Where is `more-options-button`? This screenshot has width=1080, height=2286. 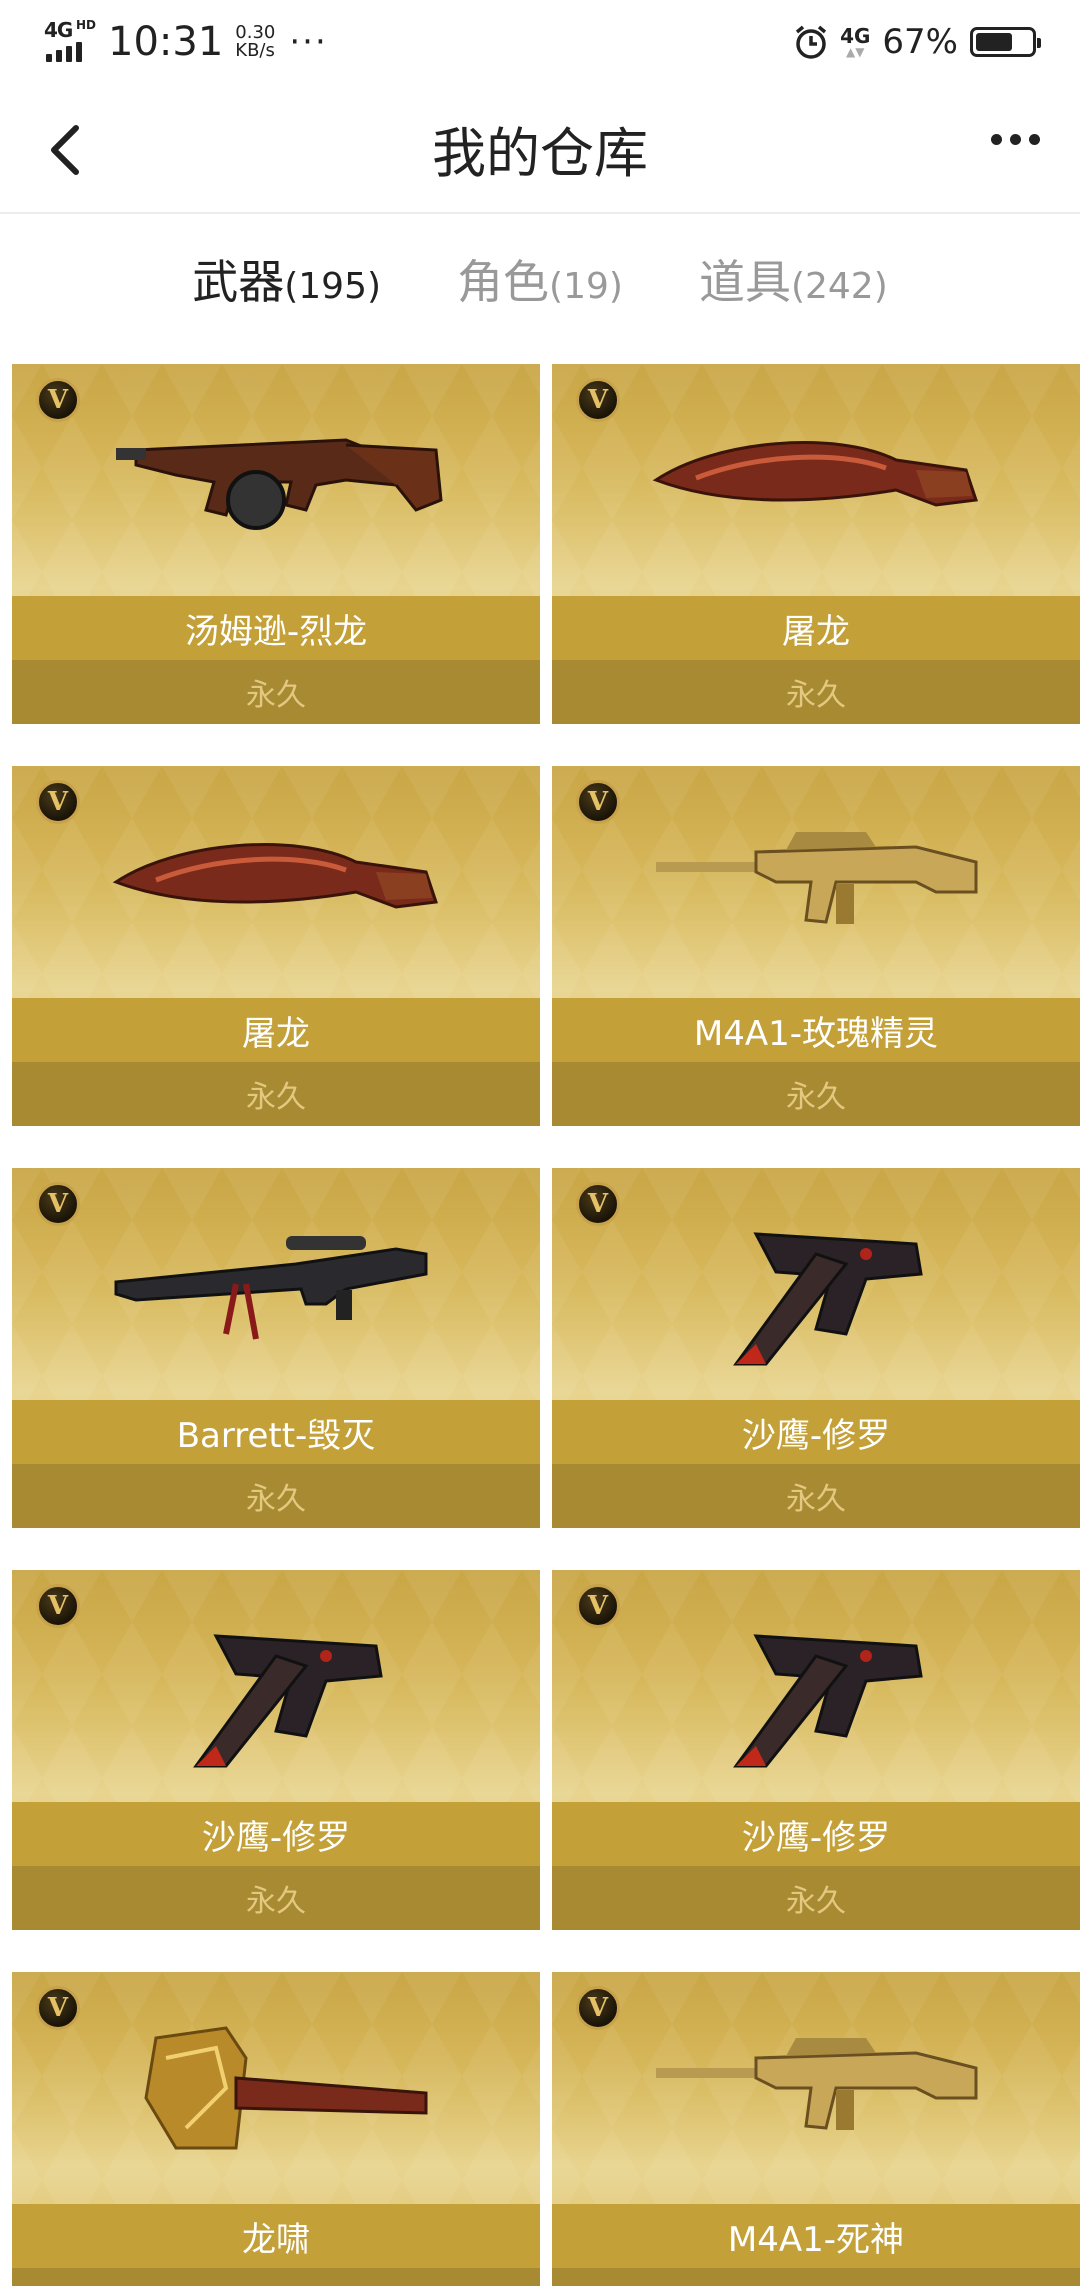
more-options-button is located at coordinates (1011, 139).